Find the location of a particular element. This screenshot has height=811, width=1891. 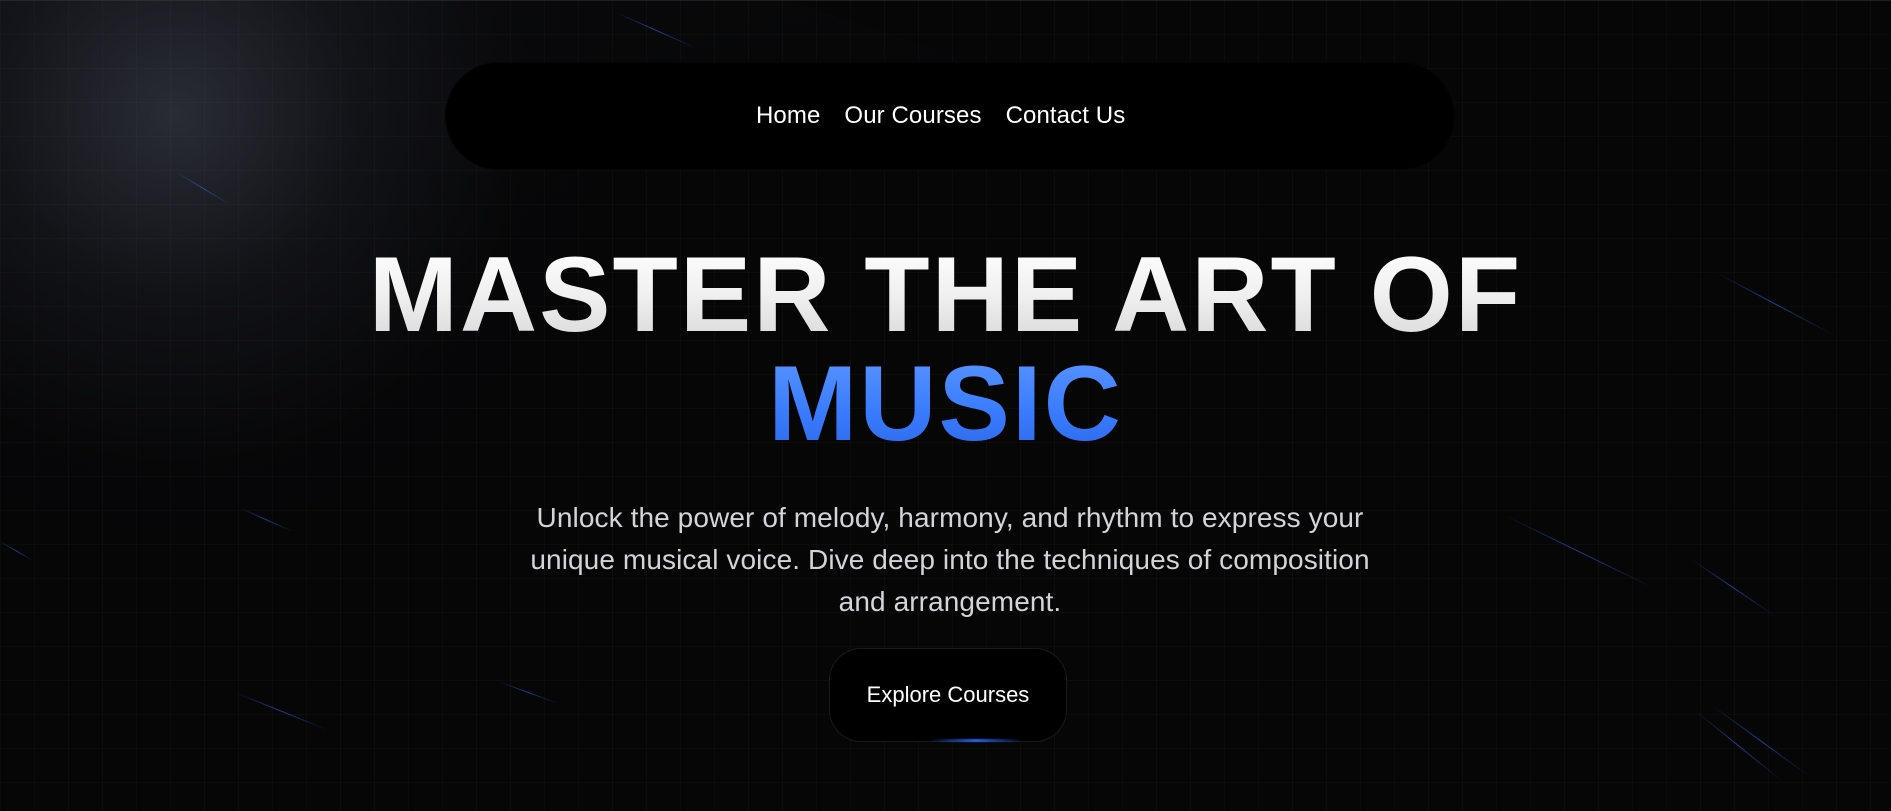

nav-item-home: Home is located at coordinates (788, 116).